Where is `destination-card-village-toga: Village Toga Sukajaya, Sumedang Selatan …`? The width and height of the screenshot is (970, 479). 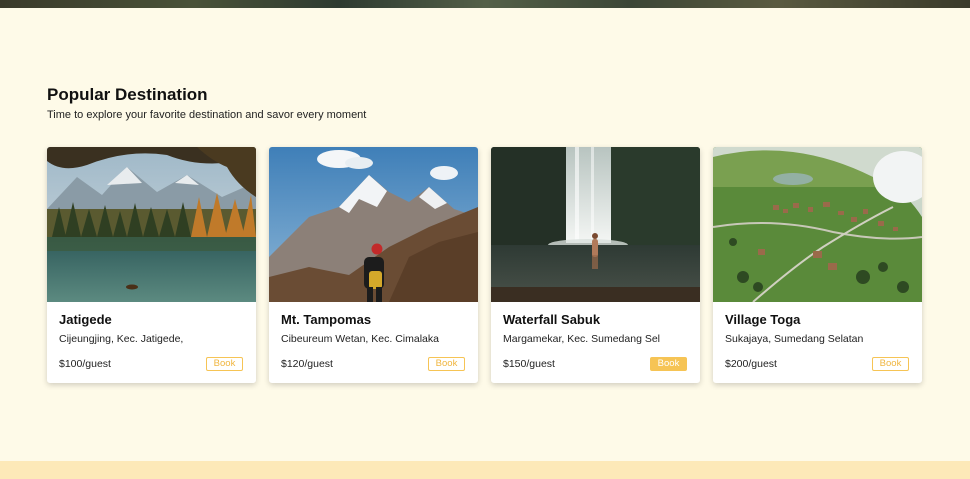
destination-card-village-toga: Village Toga Sukajaya, Sumedang Selatan … is located at coordinates (817, 265).